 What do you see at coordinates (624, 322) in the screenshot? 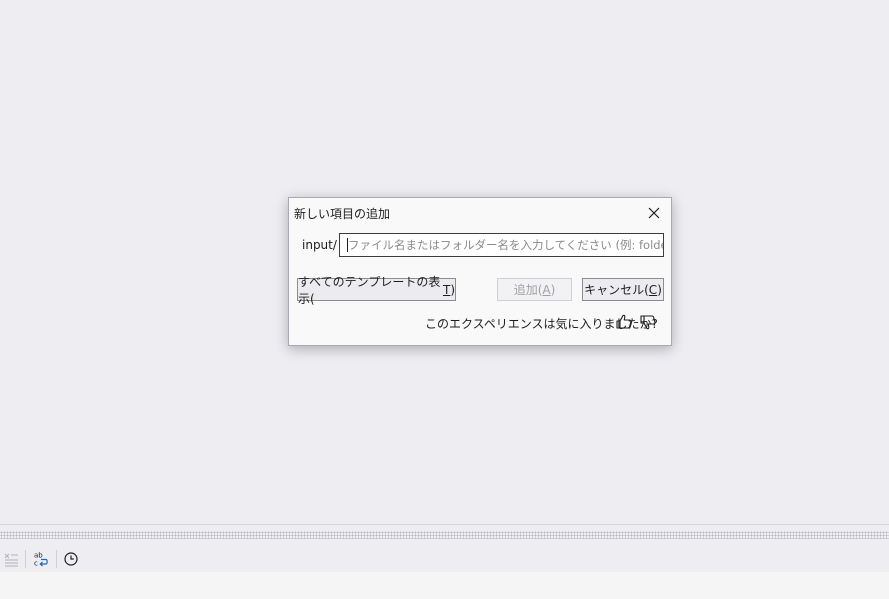
I see `thumbs-up-icon` at bounding box center [624, 322].